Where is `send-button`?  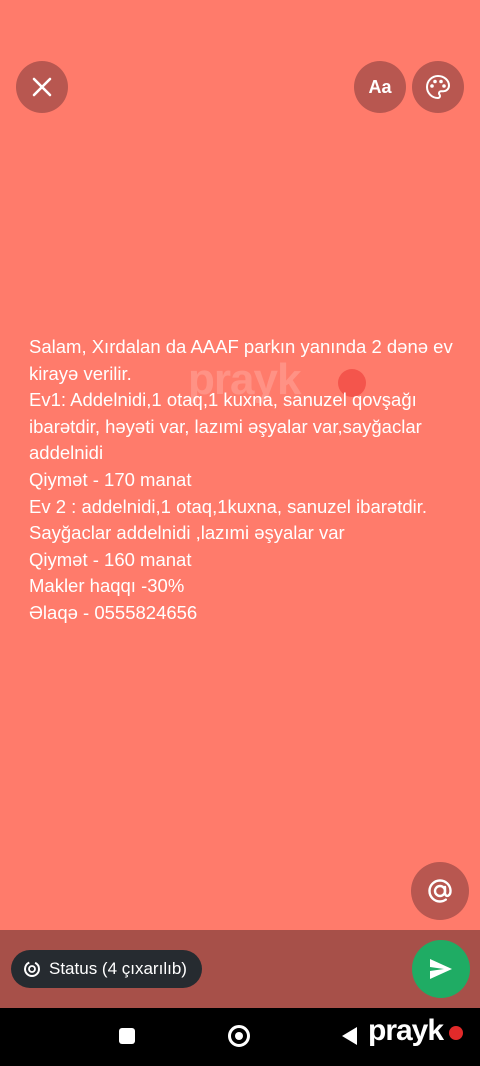
send-button is located at coordinates (441, 969).